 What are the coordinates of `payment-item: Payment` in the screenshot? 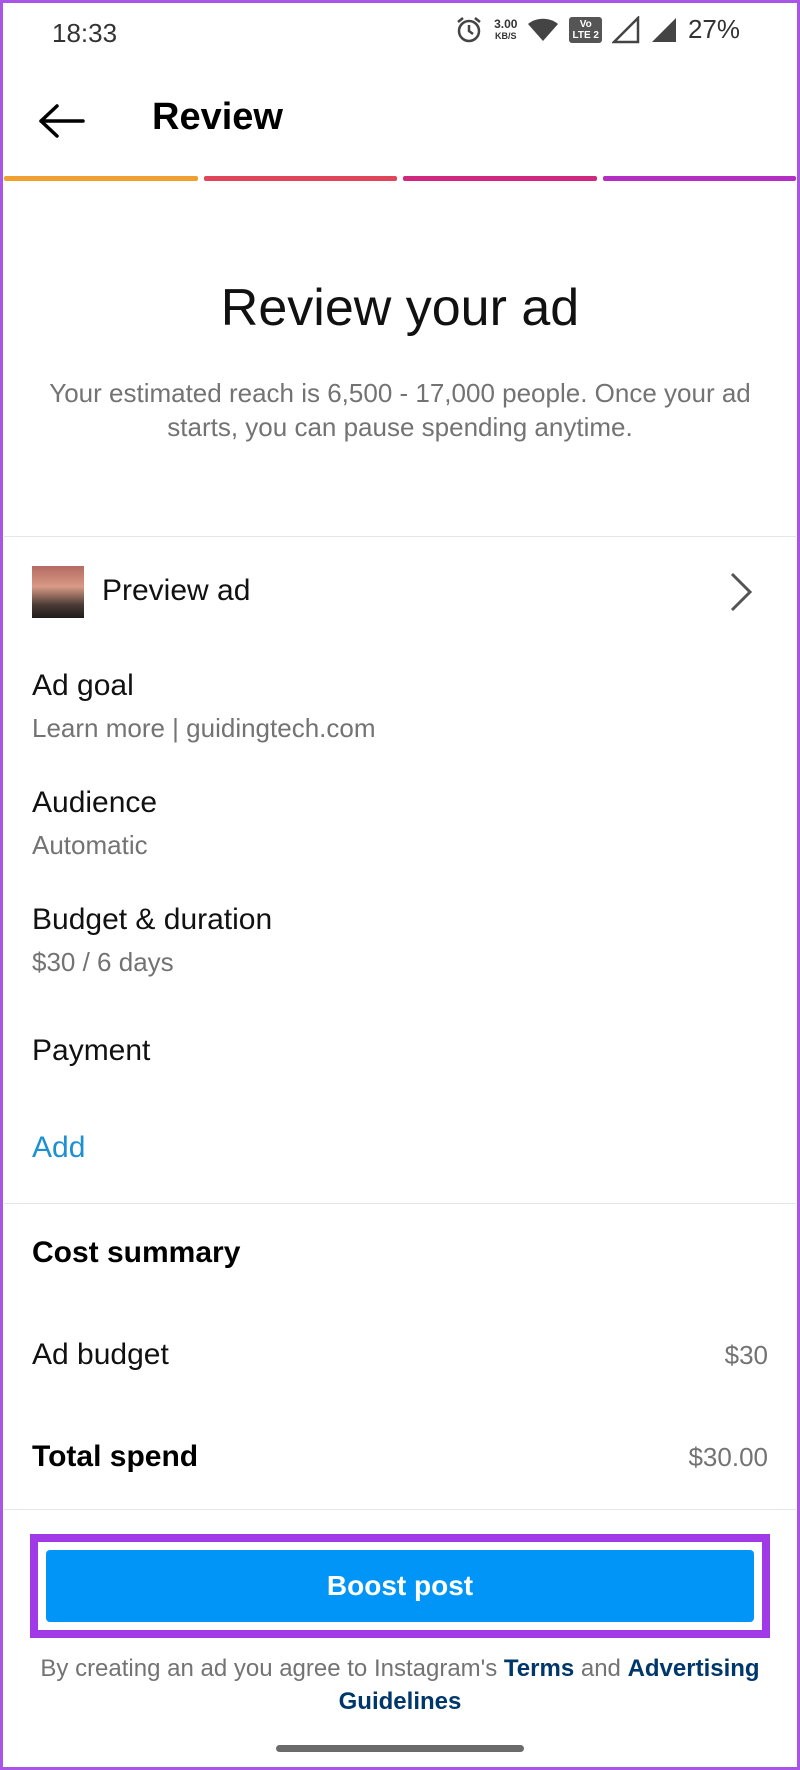 It's located at (402, 1051).